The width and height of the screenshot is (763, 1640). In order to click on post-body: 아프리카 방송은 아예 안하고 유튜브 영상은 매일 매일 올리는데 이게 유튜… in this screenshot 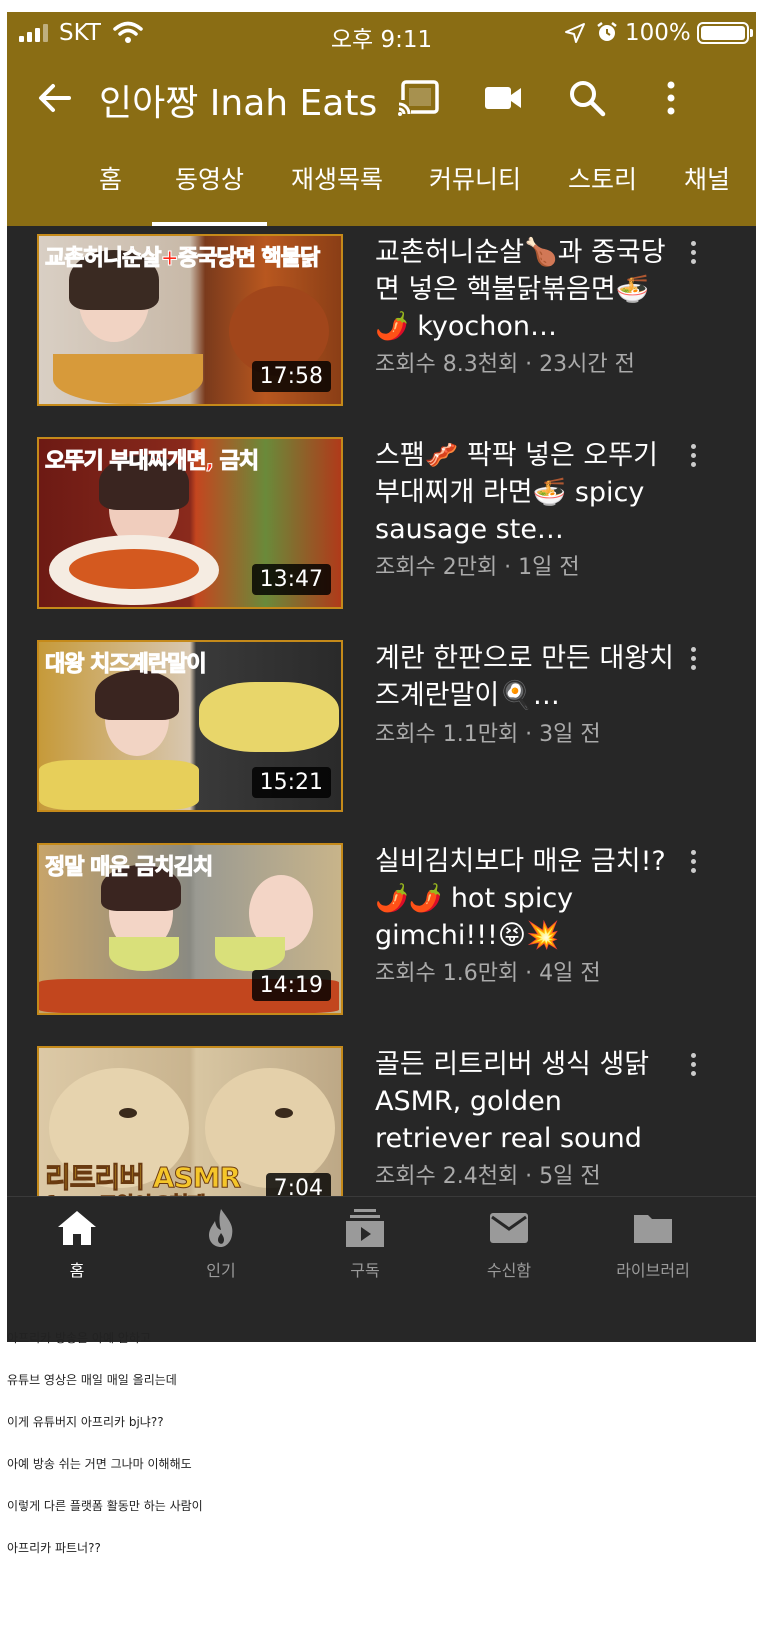, I will do `click(377, 1456)`.